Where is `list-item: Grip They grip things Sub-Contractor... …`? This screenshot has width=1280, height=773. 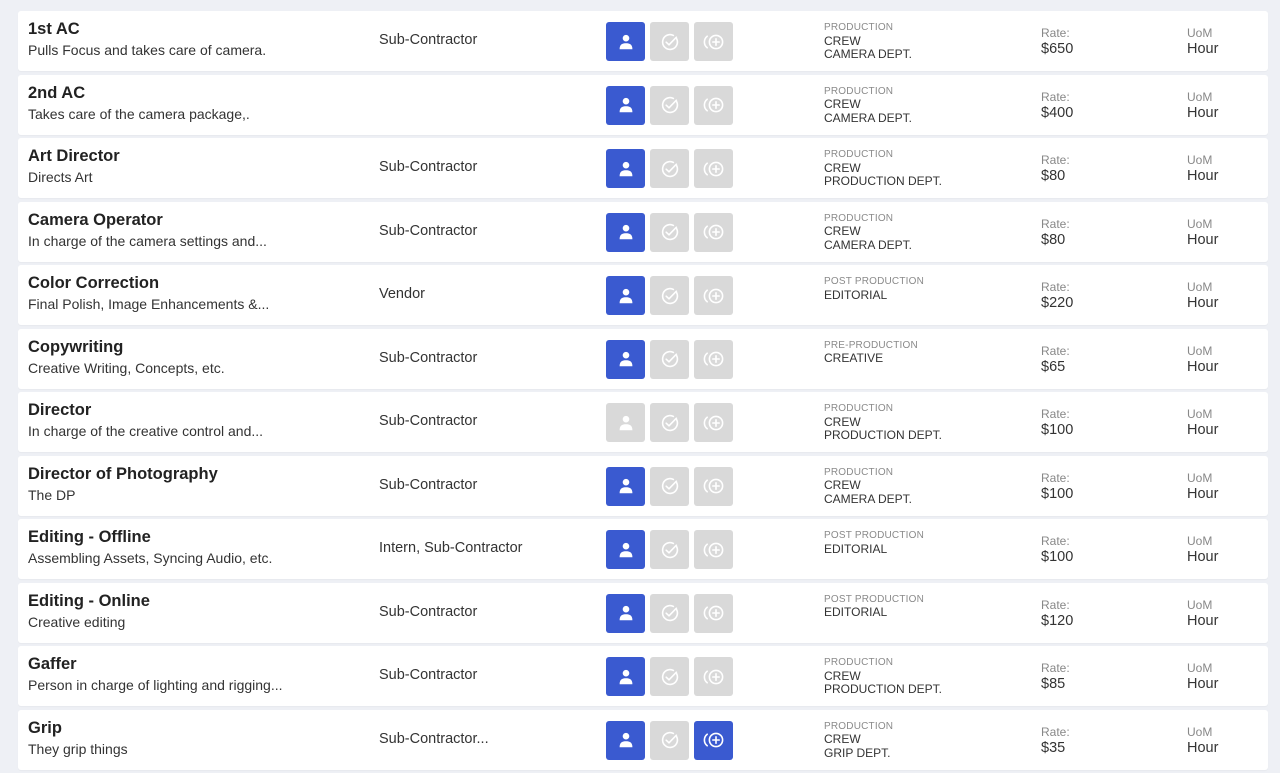 list-item: Grip They grip things Sub-Contractor... … is located at coordinates (643, 739).